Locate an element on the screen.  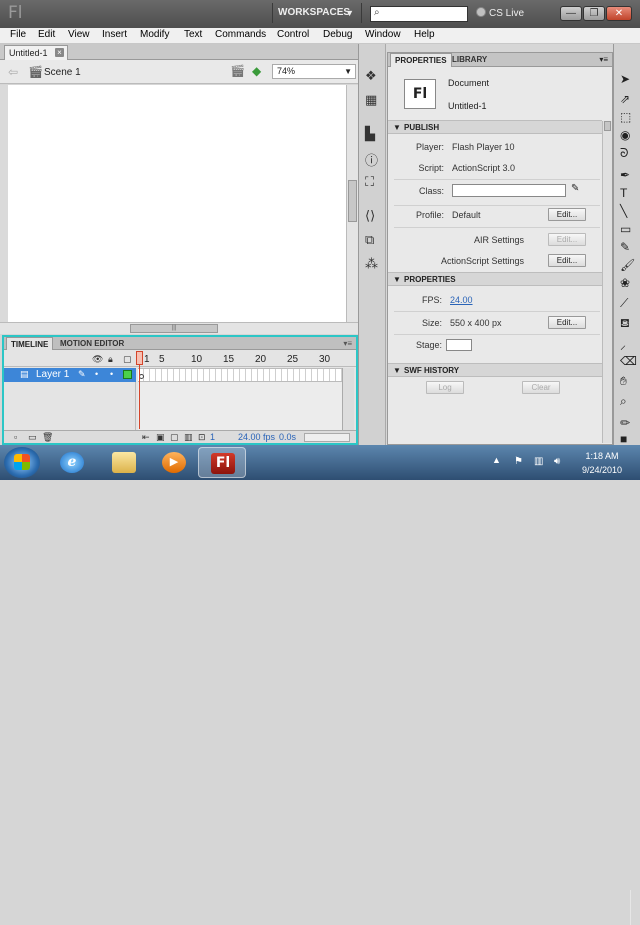
scroll-thumb: ||| is located at coordinates (174, 328).